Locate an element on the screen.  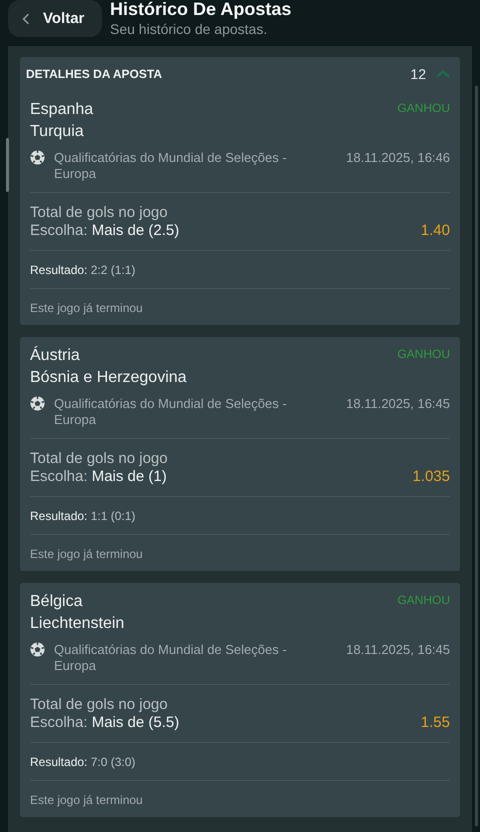
team-name: Áustria is located at coordinates (55, 356).